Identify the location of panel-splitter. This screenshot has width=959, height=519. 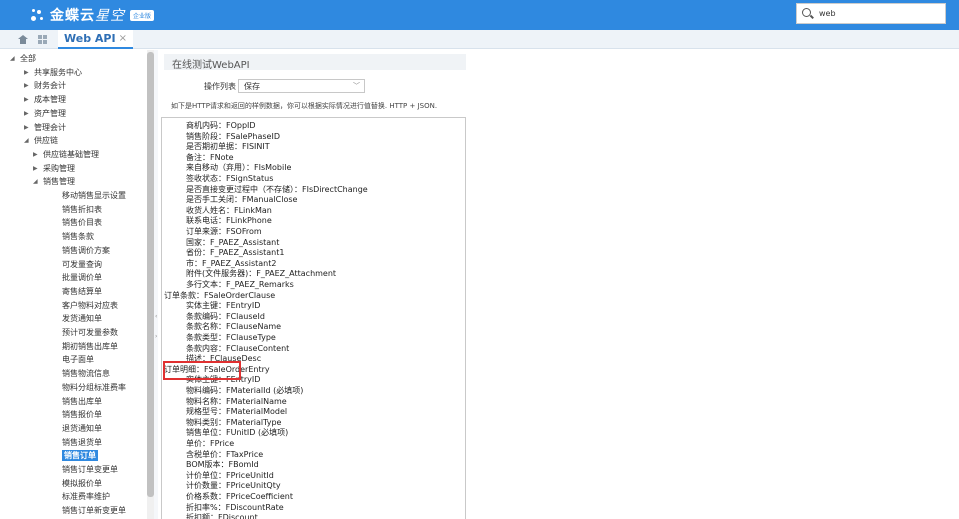
(156, 284).